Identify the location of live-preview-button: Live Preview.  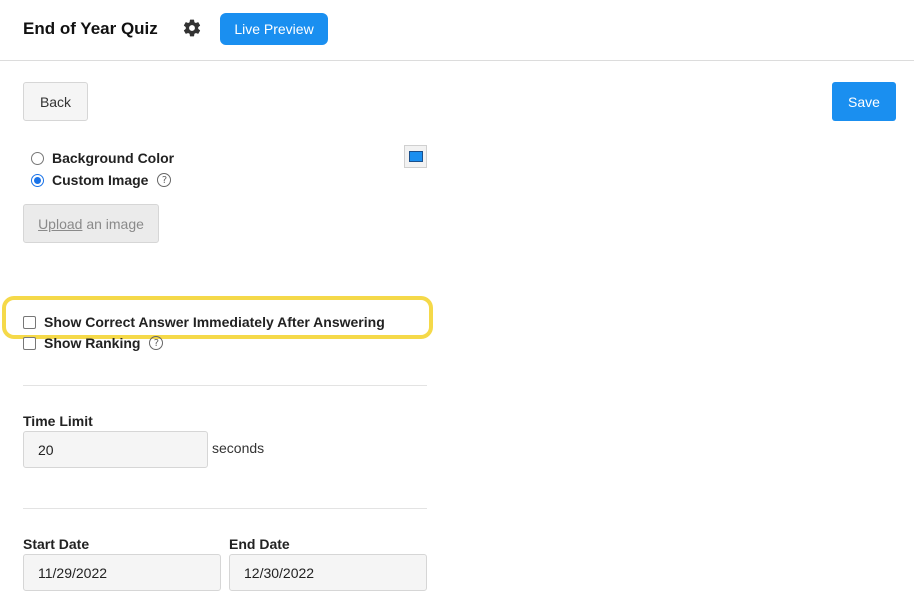
(274, 29).